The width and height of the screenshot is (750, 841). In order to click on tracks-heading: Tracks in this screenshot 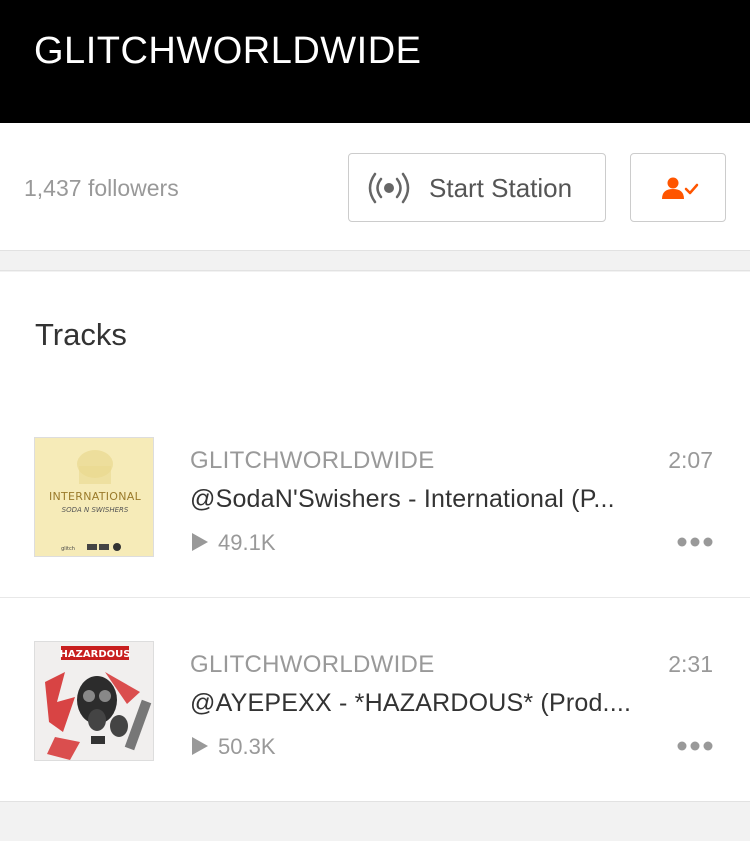, I will do `click(81, 334)`.